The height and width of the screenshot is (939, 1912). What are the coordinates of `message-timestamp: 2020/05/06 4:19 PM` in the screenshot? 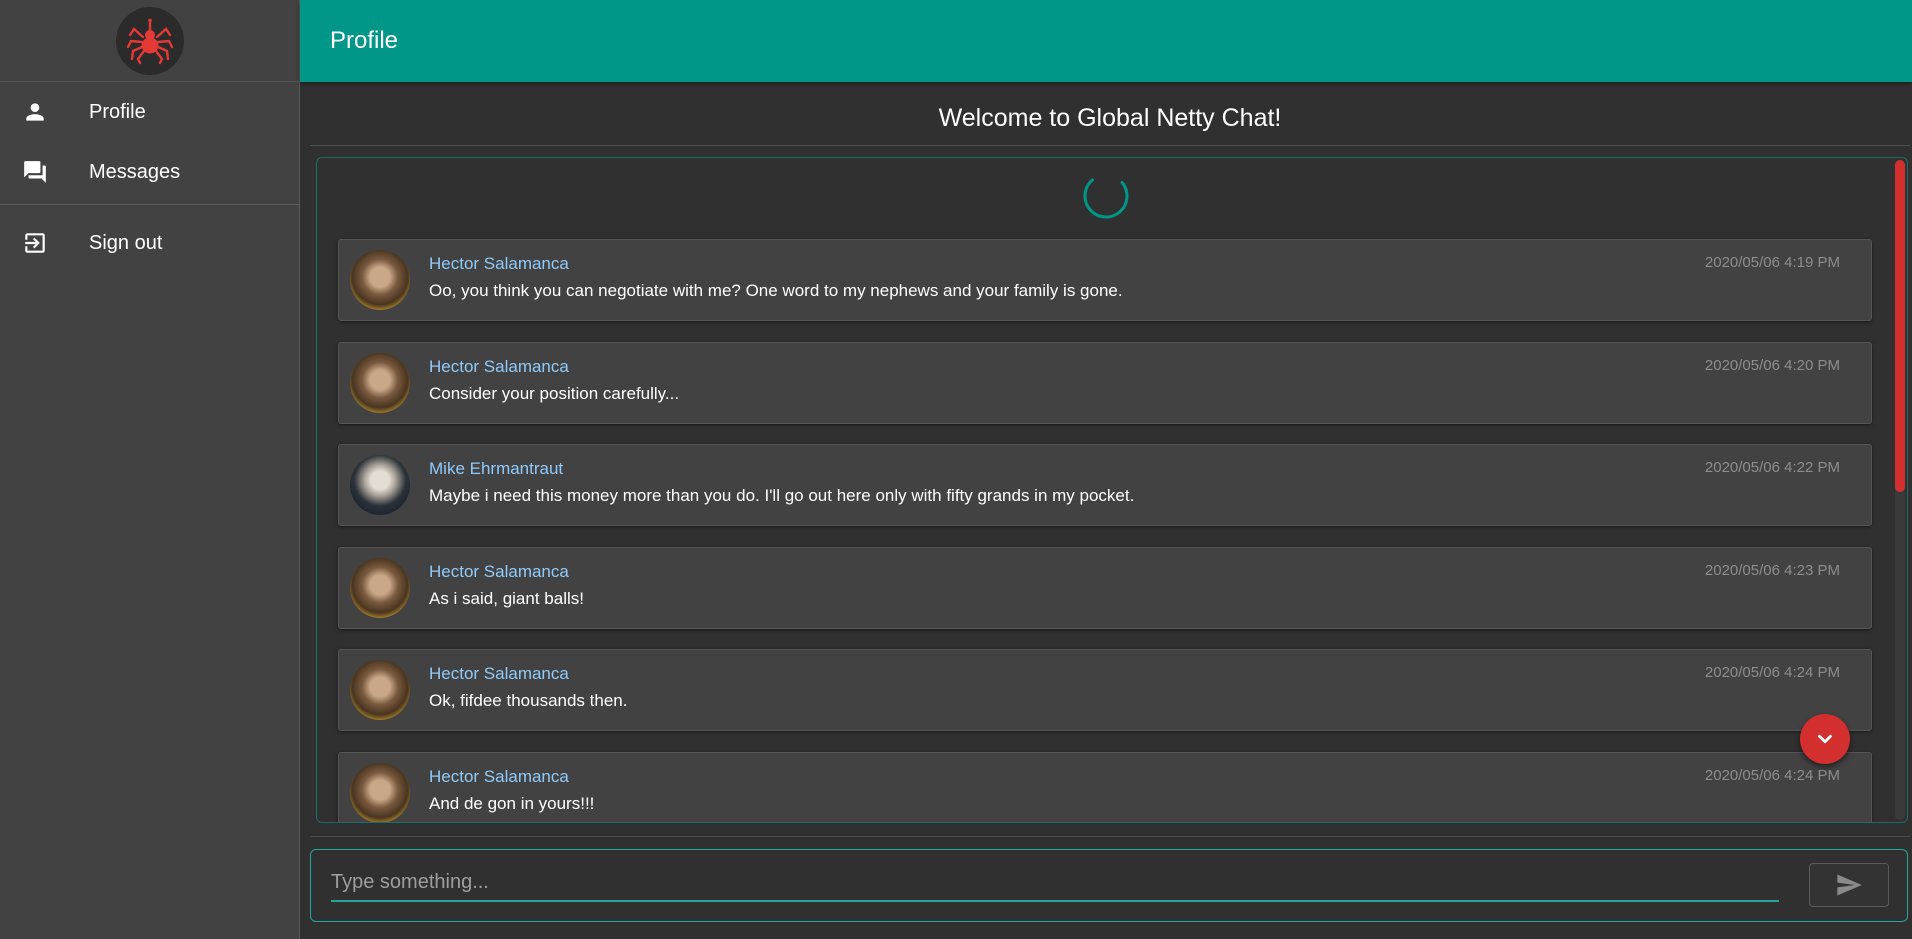 It's located at (1772, 262).